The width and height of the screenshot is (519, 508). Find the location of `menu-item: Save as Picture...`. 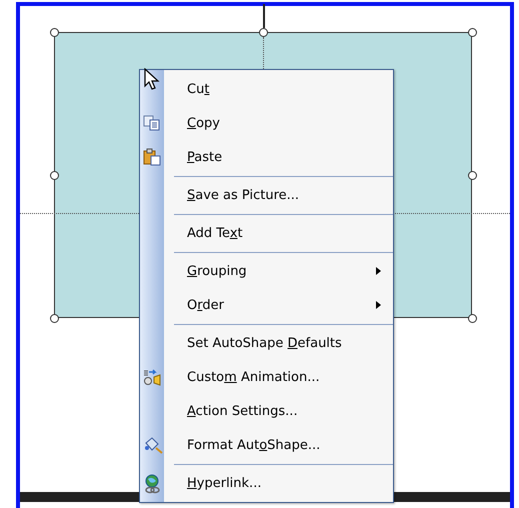

menu-item: Save as Picture... is located at coordinates (284, 195).